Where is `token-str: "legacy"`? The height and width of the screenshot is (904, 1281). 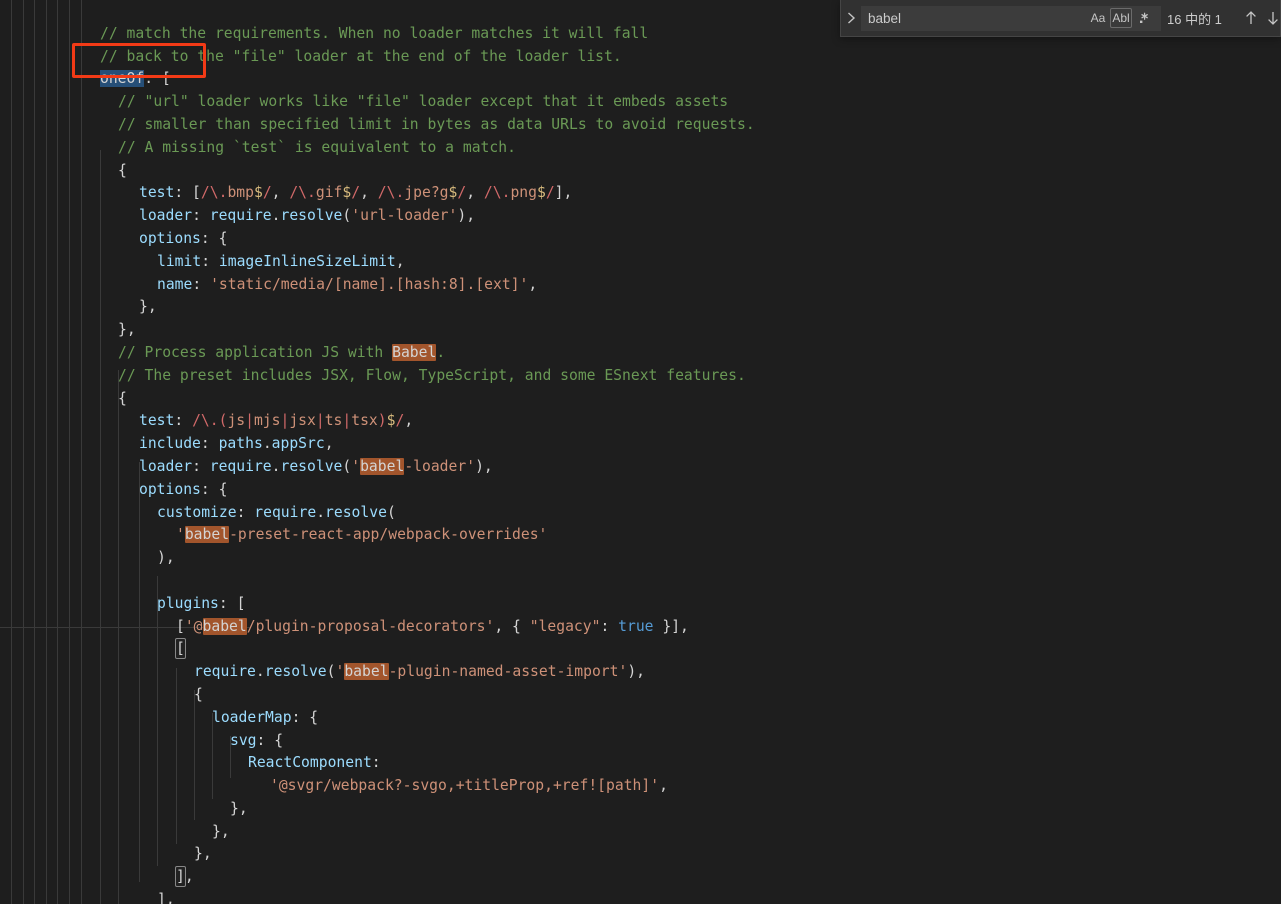 token-str: "legacy" is located at coordinates (565, 626).